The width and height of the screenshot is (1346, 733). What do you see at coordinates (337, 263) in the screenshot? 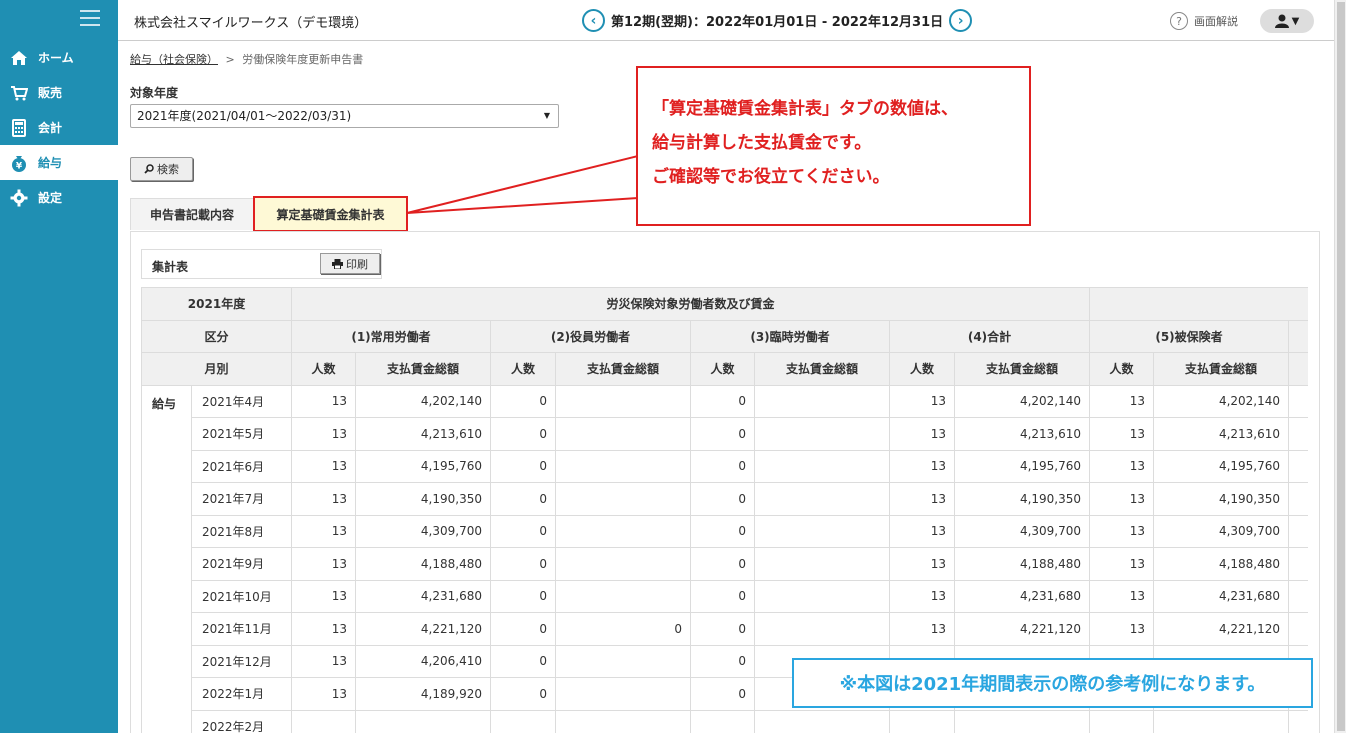
I see `printer-icon` at bounding box center [337, 263].